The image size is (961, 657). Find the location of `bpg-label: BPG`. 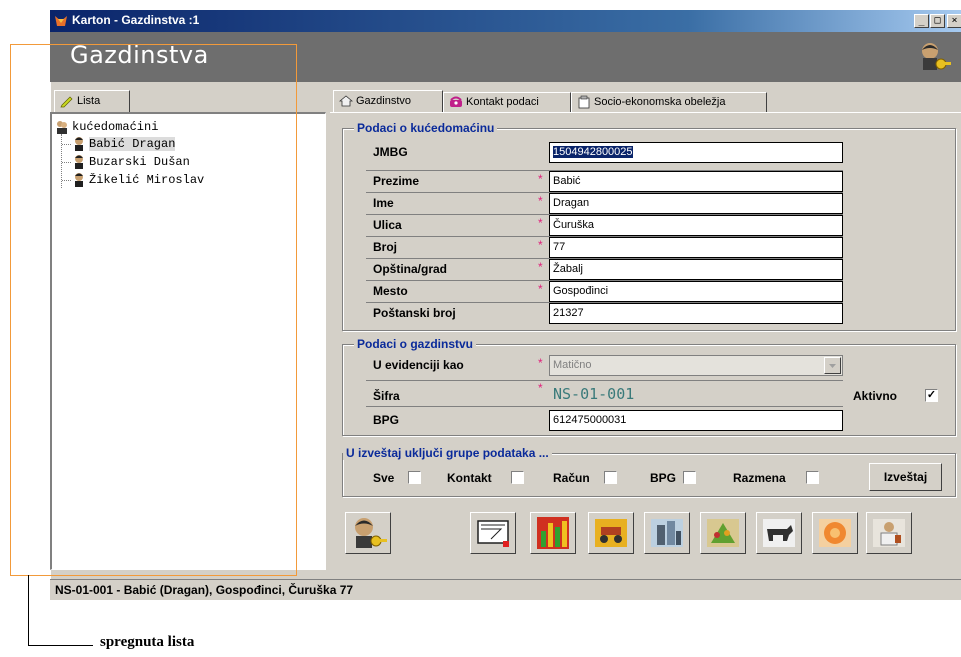

bpg-label: BPG is located at coordinates (386, 420).